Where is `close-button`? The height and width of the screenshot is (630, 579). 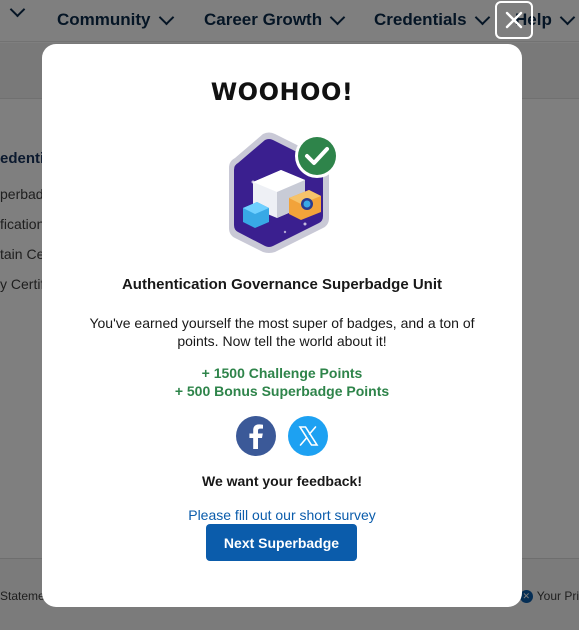
close-button is located at coordinates (514, 20).